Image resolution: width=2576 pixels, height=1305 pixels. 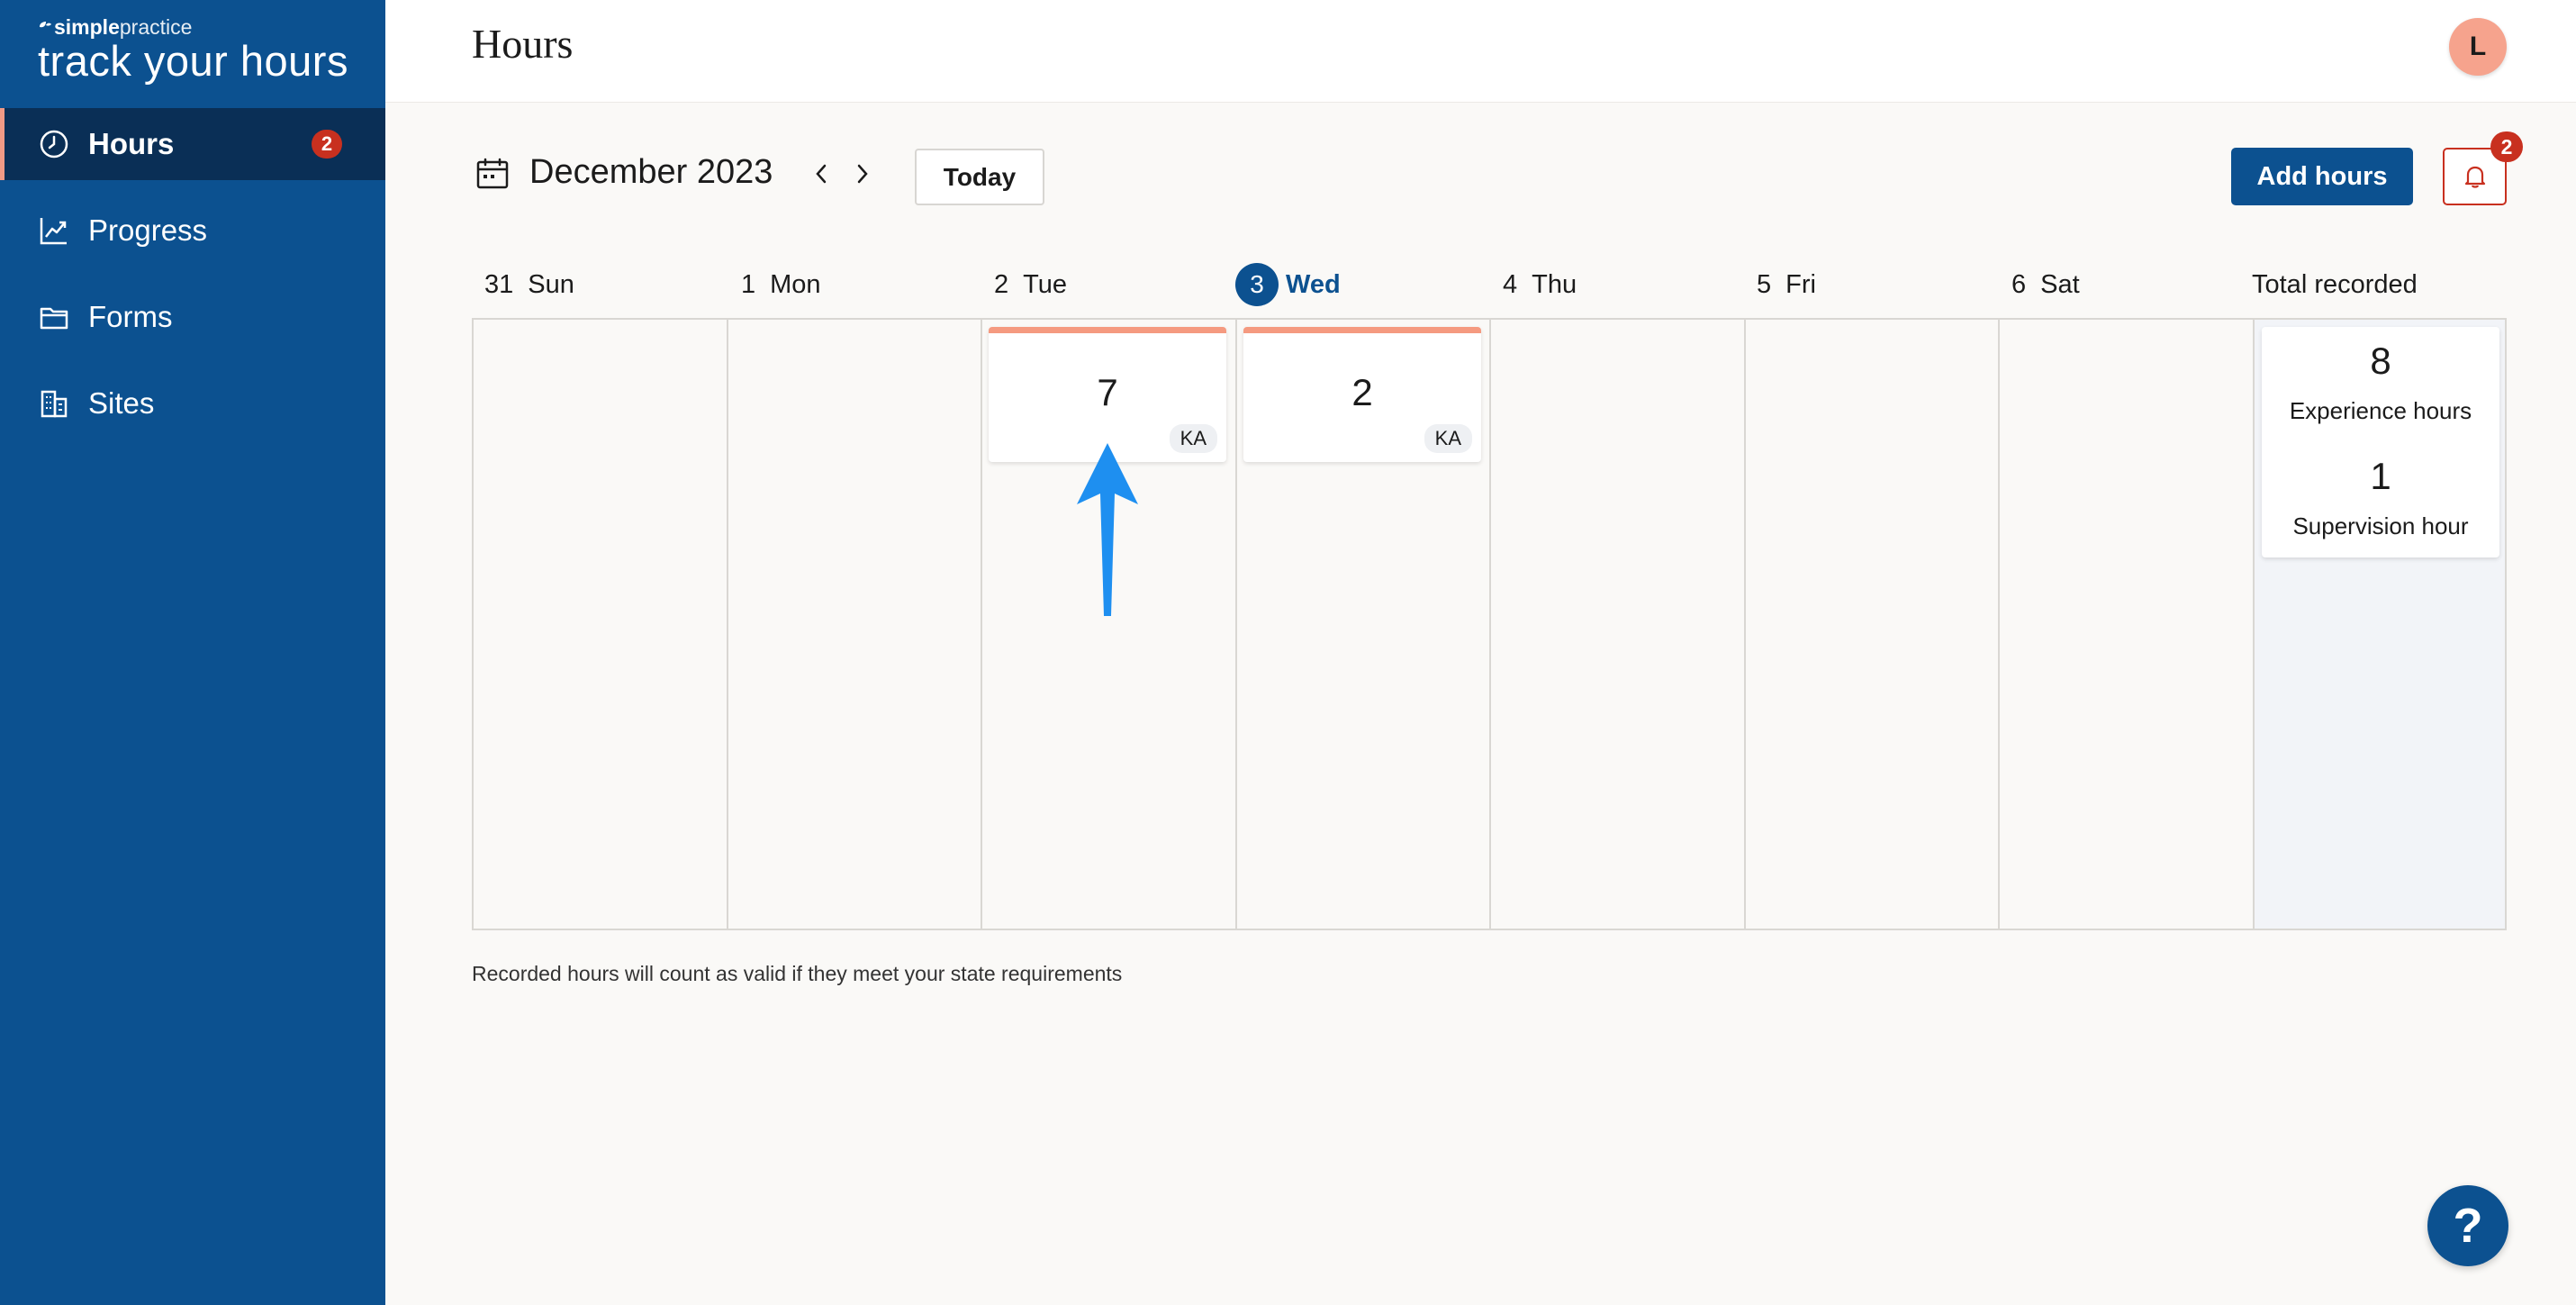 I want to click on clock-icon, so click(x=54, y=144).